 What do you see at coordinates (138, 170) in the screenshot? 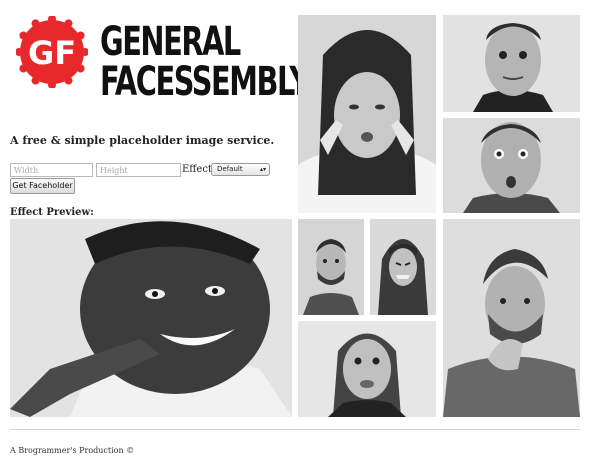
I see `height-input` at bounding box center [138, 170].